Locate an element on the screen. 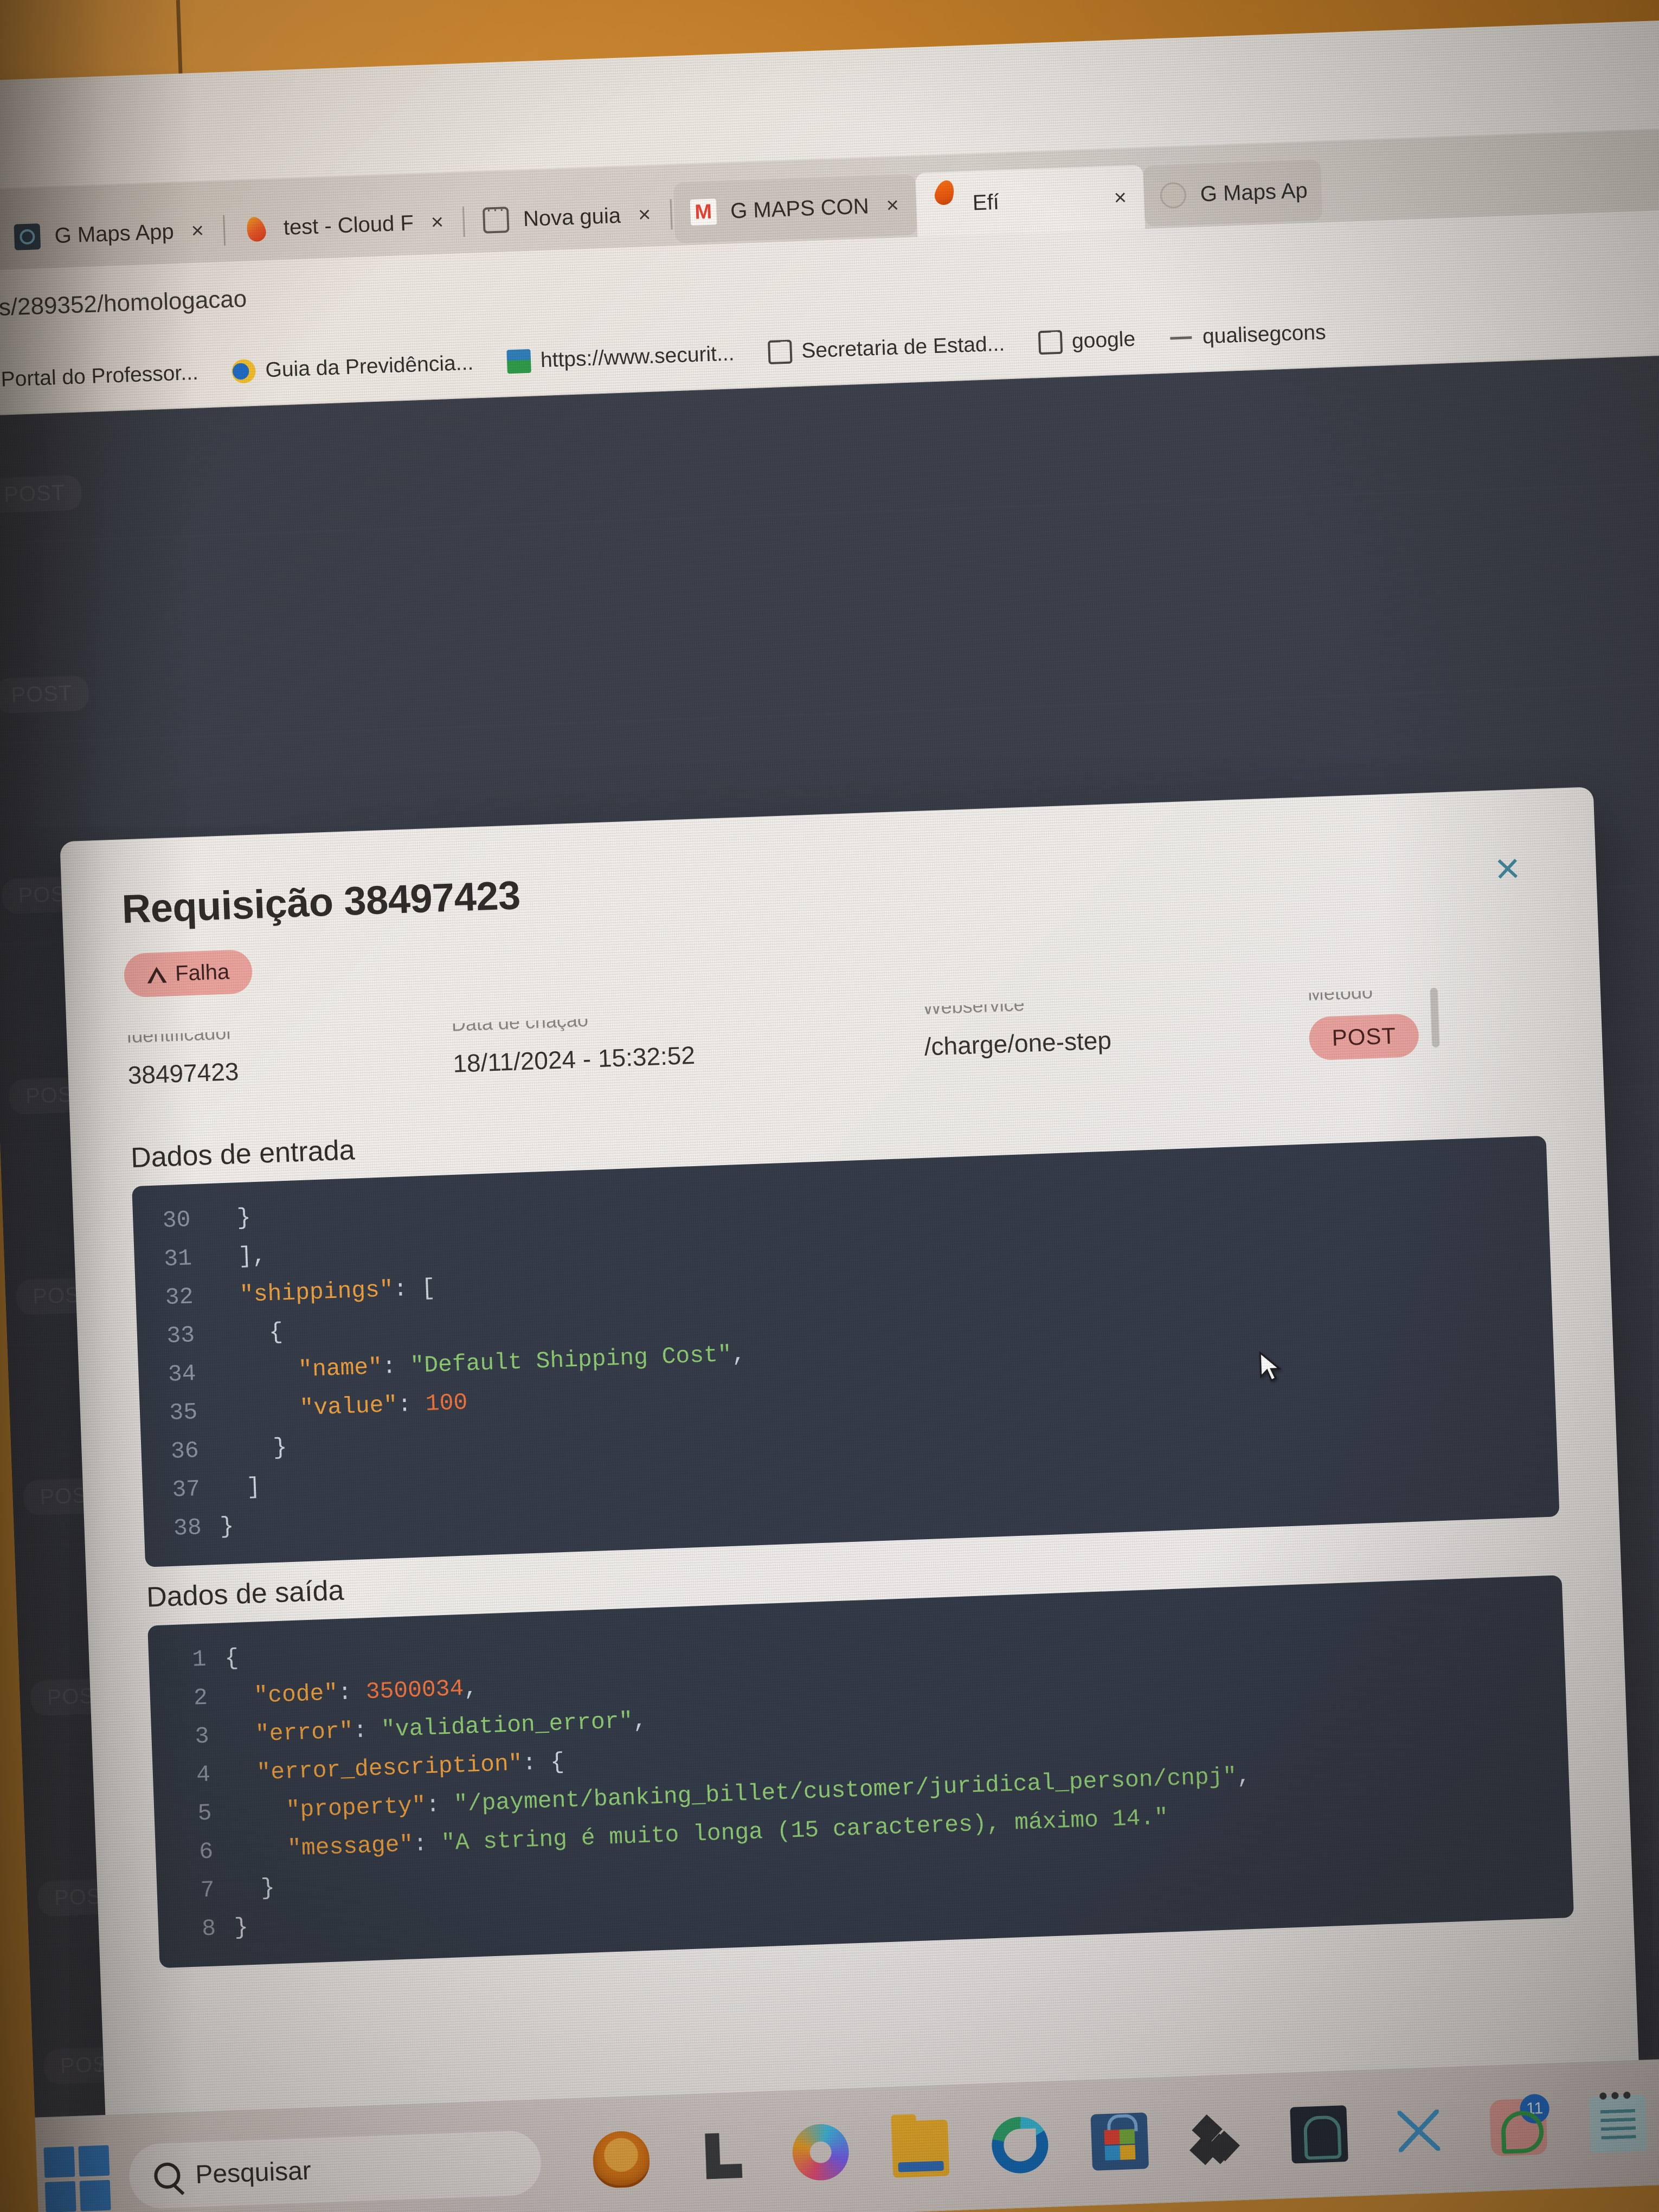 The width and height of the screenshot is (1659, 2212). security-icon is located at coordinates (518, 361).